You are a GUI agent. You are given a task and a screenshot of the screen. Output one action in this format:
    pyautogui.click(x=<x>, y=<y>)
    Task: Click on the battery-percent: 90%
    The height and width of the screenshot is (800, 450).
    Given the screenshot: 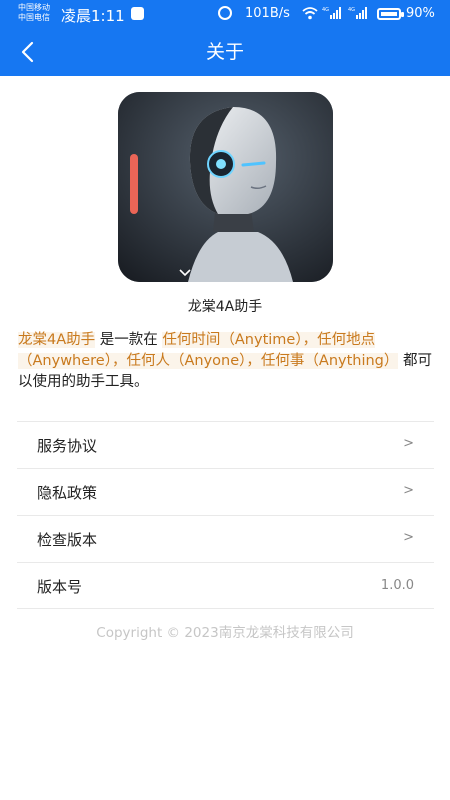 What is the action you would take?
    pyautogui.click(x=420, y=13)
    